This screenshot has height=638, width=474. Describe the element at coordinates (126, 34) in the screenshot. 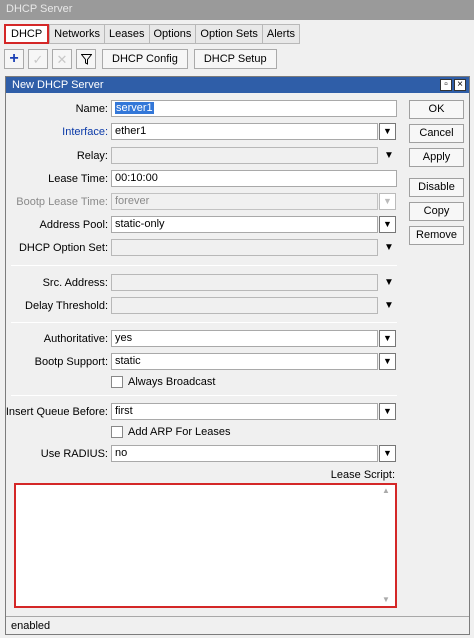

I see `tab-leases: Leases` at that location.